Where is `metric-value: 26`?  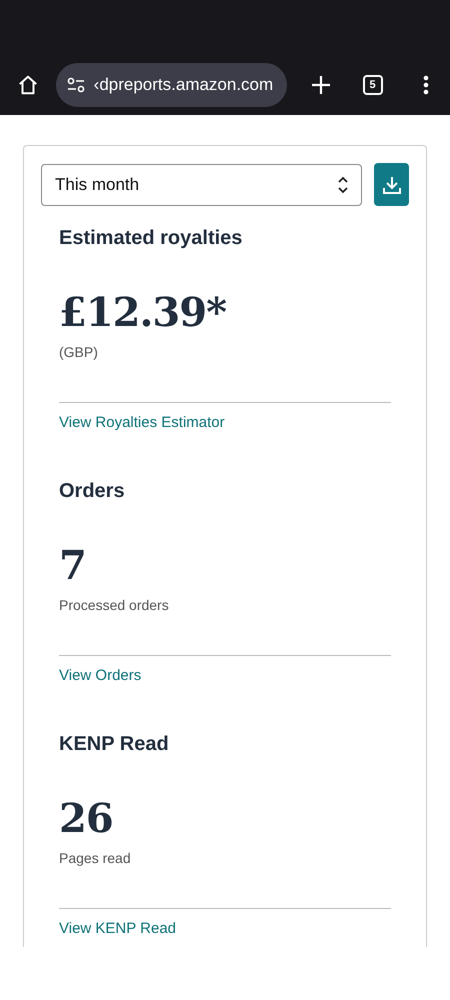 metric-value: 26 is located at coordinates (86, 819).